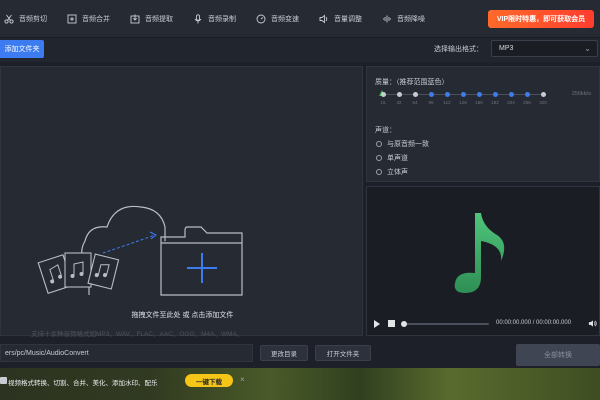 The width and height of the screenshot is (600, 400). I want to click on change-directory-button: 更改目录, so click(284, 353).